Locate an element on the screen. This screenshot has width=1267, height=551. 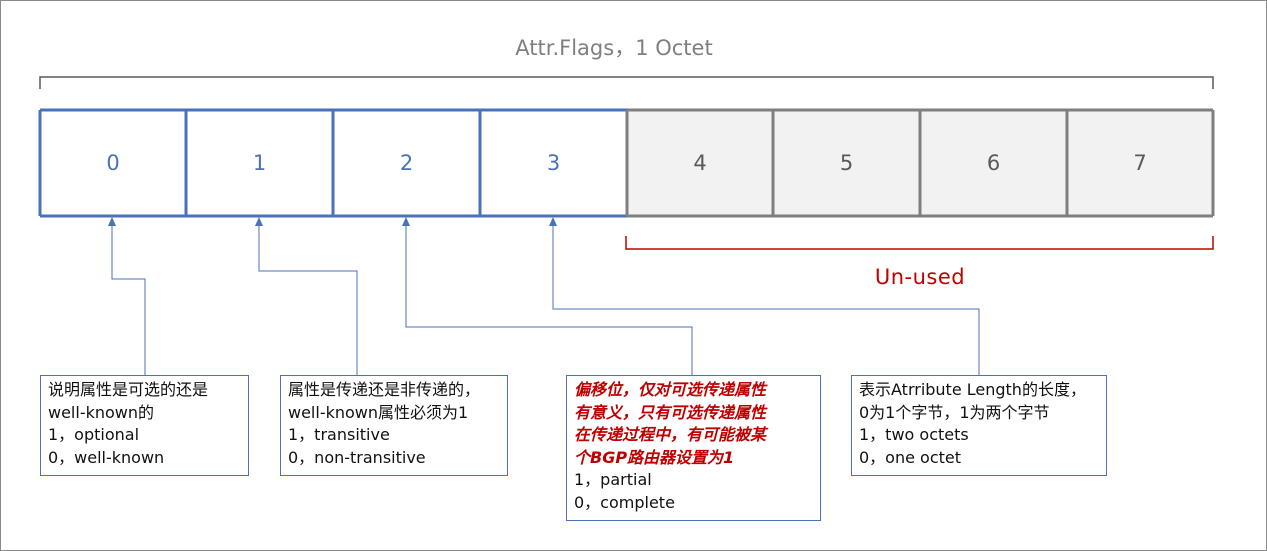
note-line-highlight: 偏移位，仅对可选传递属性 is located at coordinates (670, 389).